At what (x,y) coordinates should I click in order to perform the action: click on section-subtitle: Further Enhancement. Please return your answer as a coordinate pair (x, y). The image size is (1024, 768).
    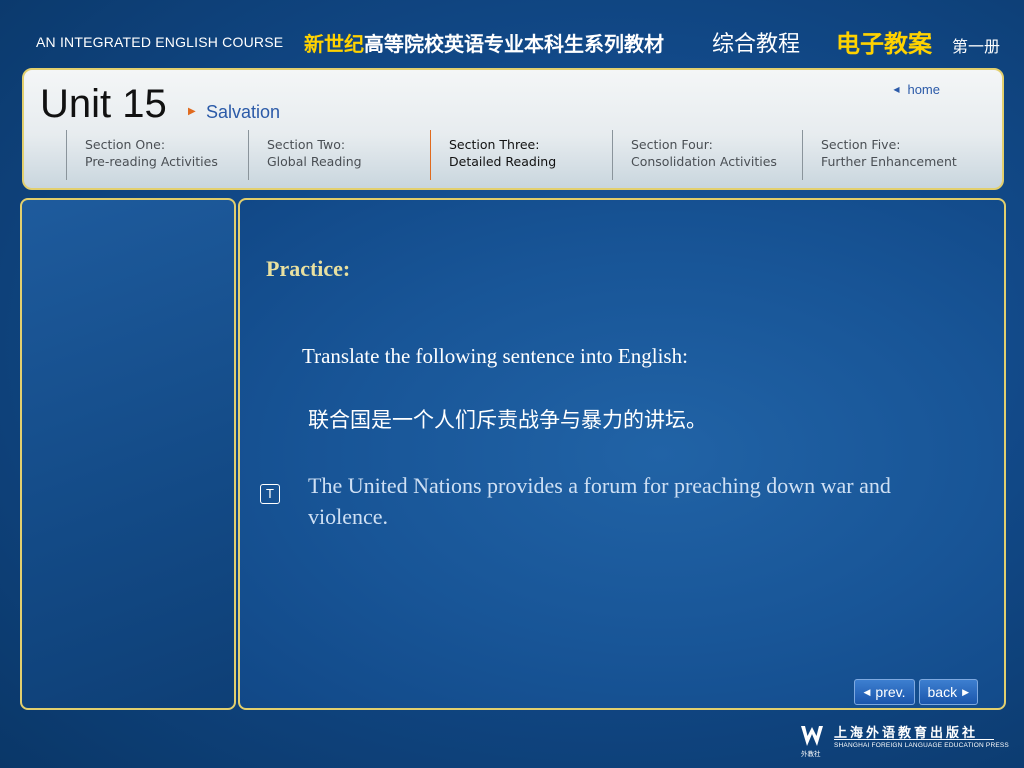
    Looking at the image, I should click on (889, 161).